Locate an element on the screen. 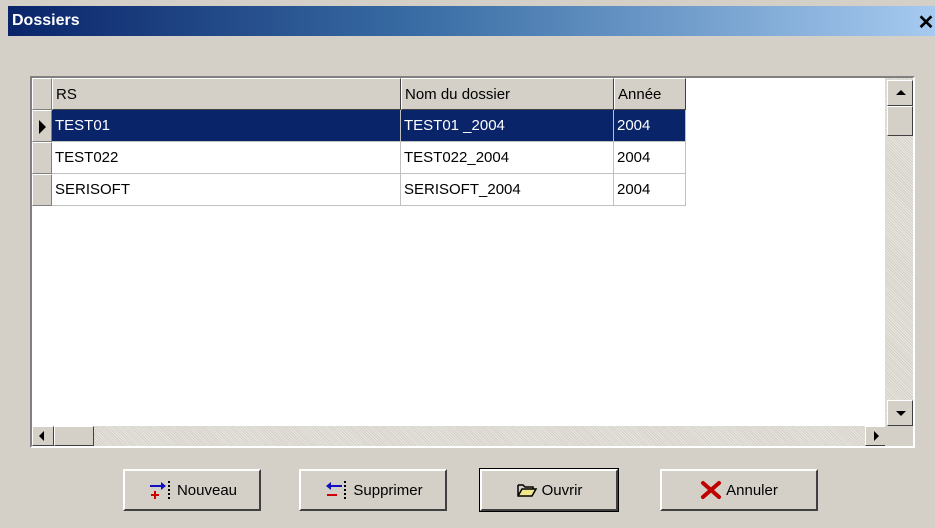  cell-rs: TEST022 is located at coordinates (226, 158).